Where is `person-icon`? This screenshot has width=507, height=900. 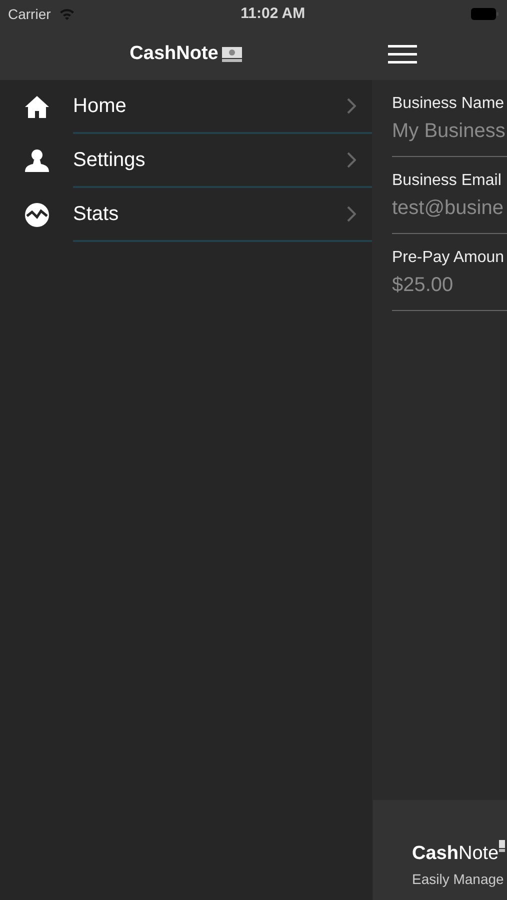
person-icon is located at coordinates (37, 161).